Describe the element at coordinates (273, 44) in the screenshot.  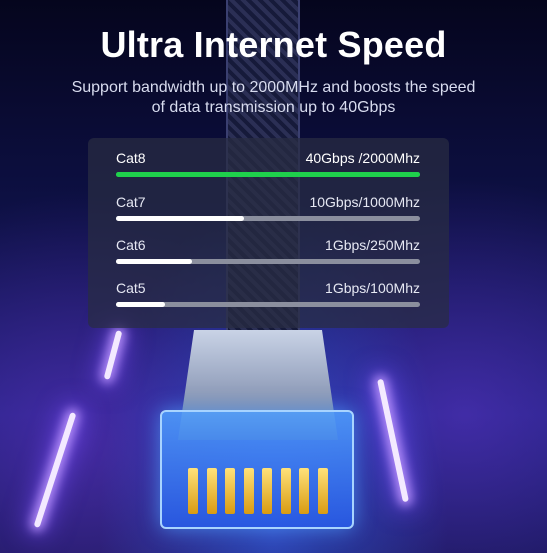
I see `page-title: Ultra Internet Speed` at that location.